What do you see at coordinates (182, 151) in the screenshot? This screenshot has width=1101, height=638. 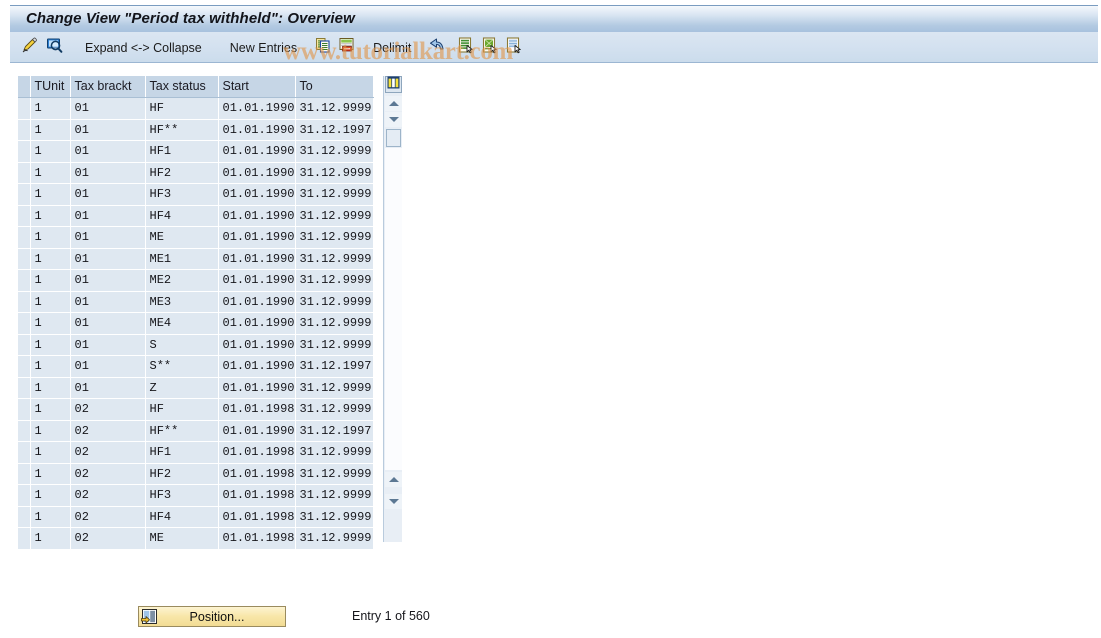 I see `cell-tax-status: HF1` at bounding box center [182, 151].